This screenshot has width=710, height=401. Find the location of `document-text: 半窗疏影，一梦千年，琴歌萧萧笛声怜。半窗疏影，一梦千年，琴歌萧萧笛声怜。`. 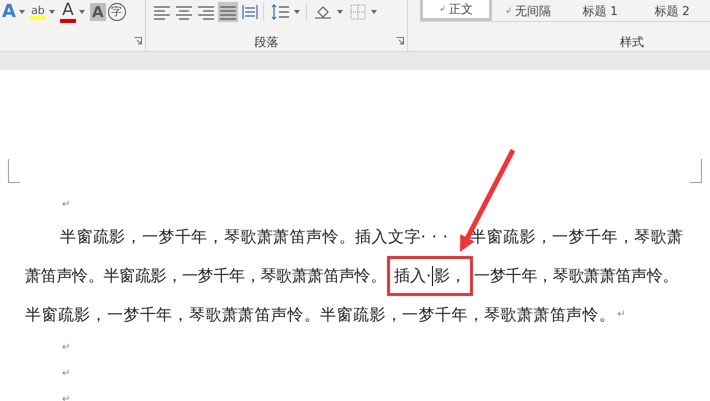

document-text: 半窗疏影，一梦千年，琴歌萧萧笛声怜。半窗疏影，一梦千年，琴歌萧萧笛声怜。 is located at coordinates (320, 315).